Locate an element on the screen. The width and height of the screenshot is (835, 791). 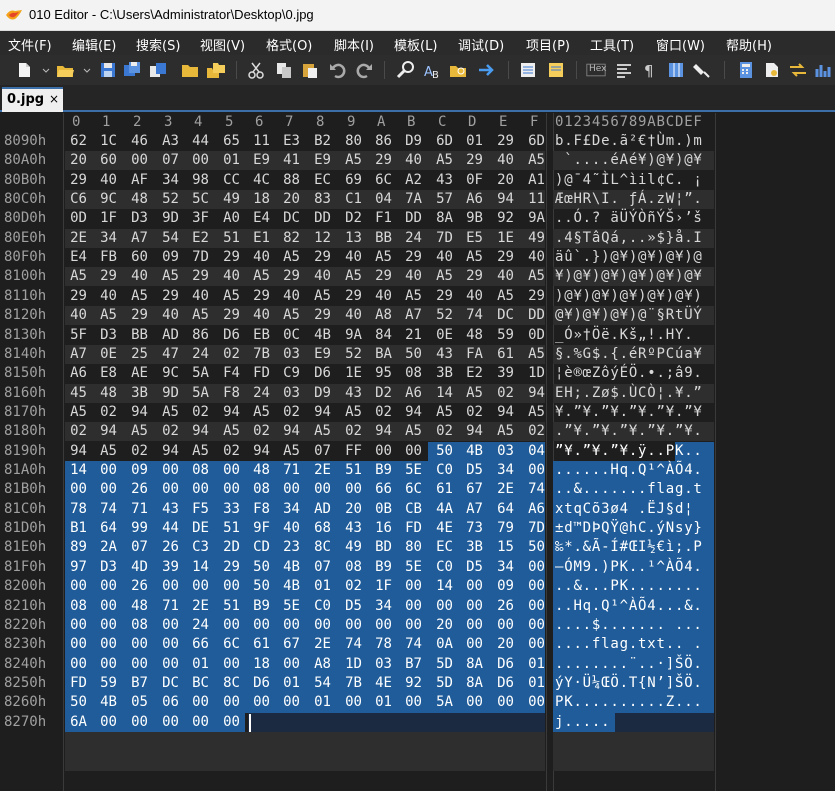
hex-byte: 82 is located at coordinates (291, 239).